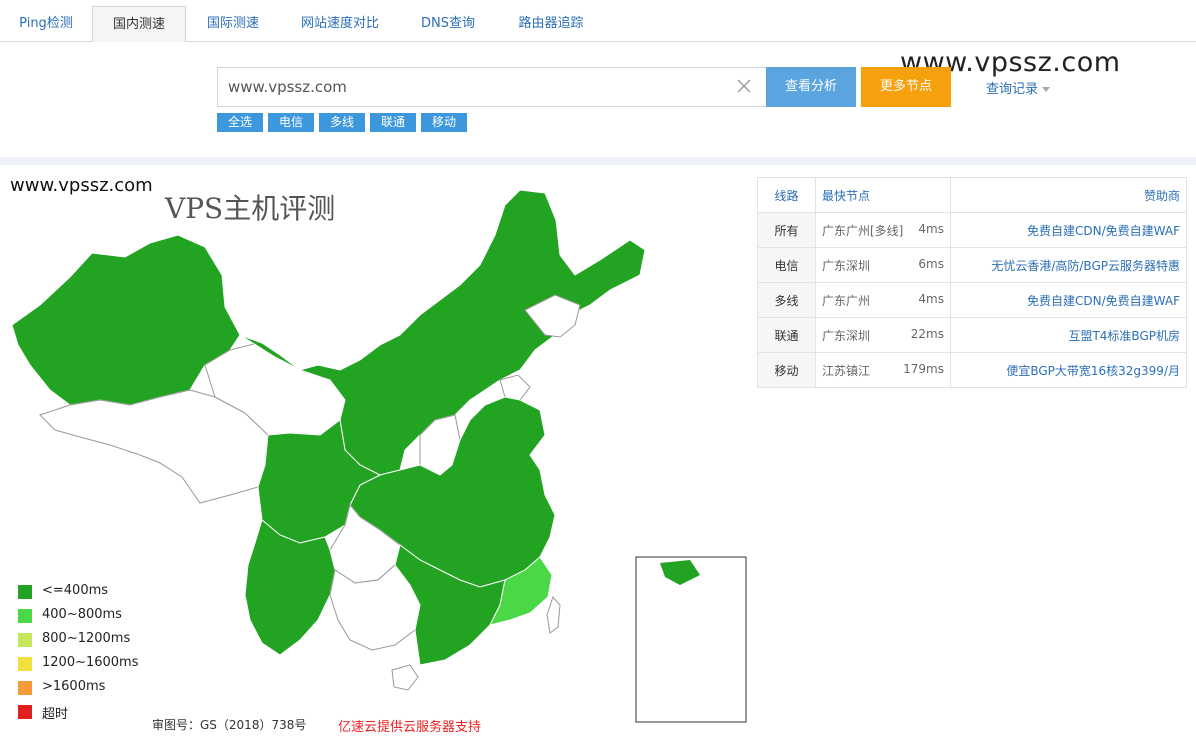 This screenshot has height=747, width=1196. What do you see at coordinates (931, 263) in the screenshot?
I see `node-latency: 6ms` at bounding box center [931, 263].